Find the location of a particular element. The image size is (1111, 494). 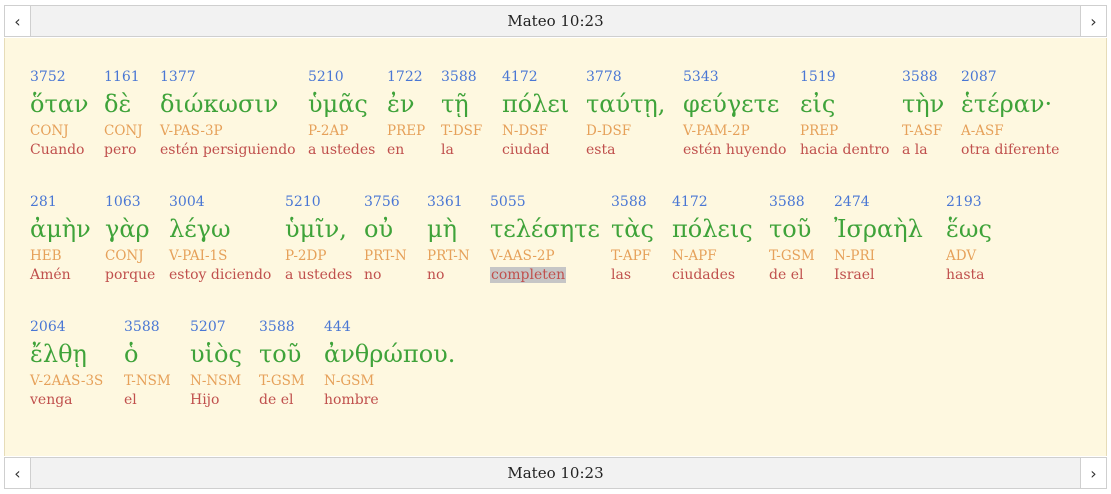

interlinear-word: 5210 ὑμᾶς P-2AP a ustedes is located at coordinates (341, 114).